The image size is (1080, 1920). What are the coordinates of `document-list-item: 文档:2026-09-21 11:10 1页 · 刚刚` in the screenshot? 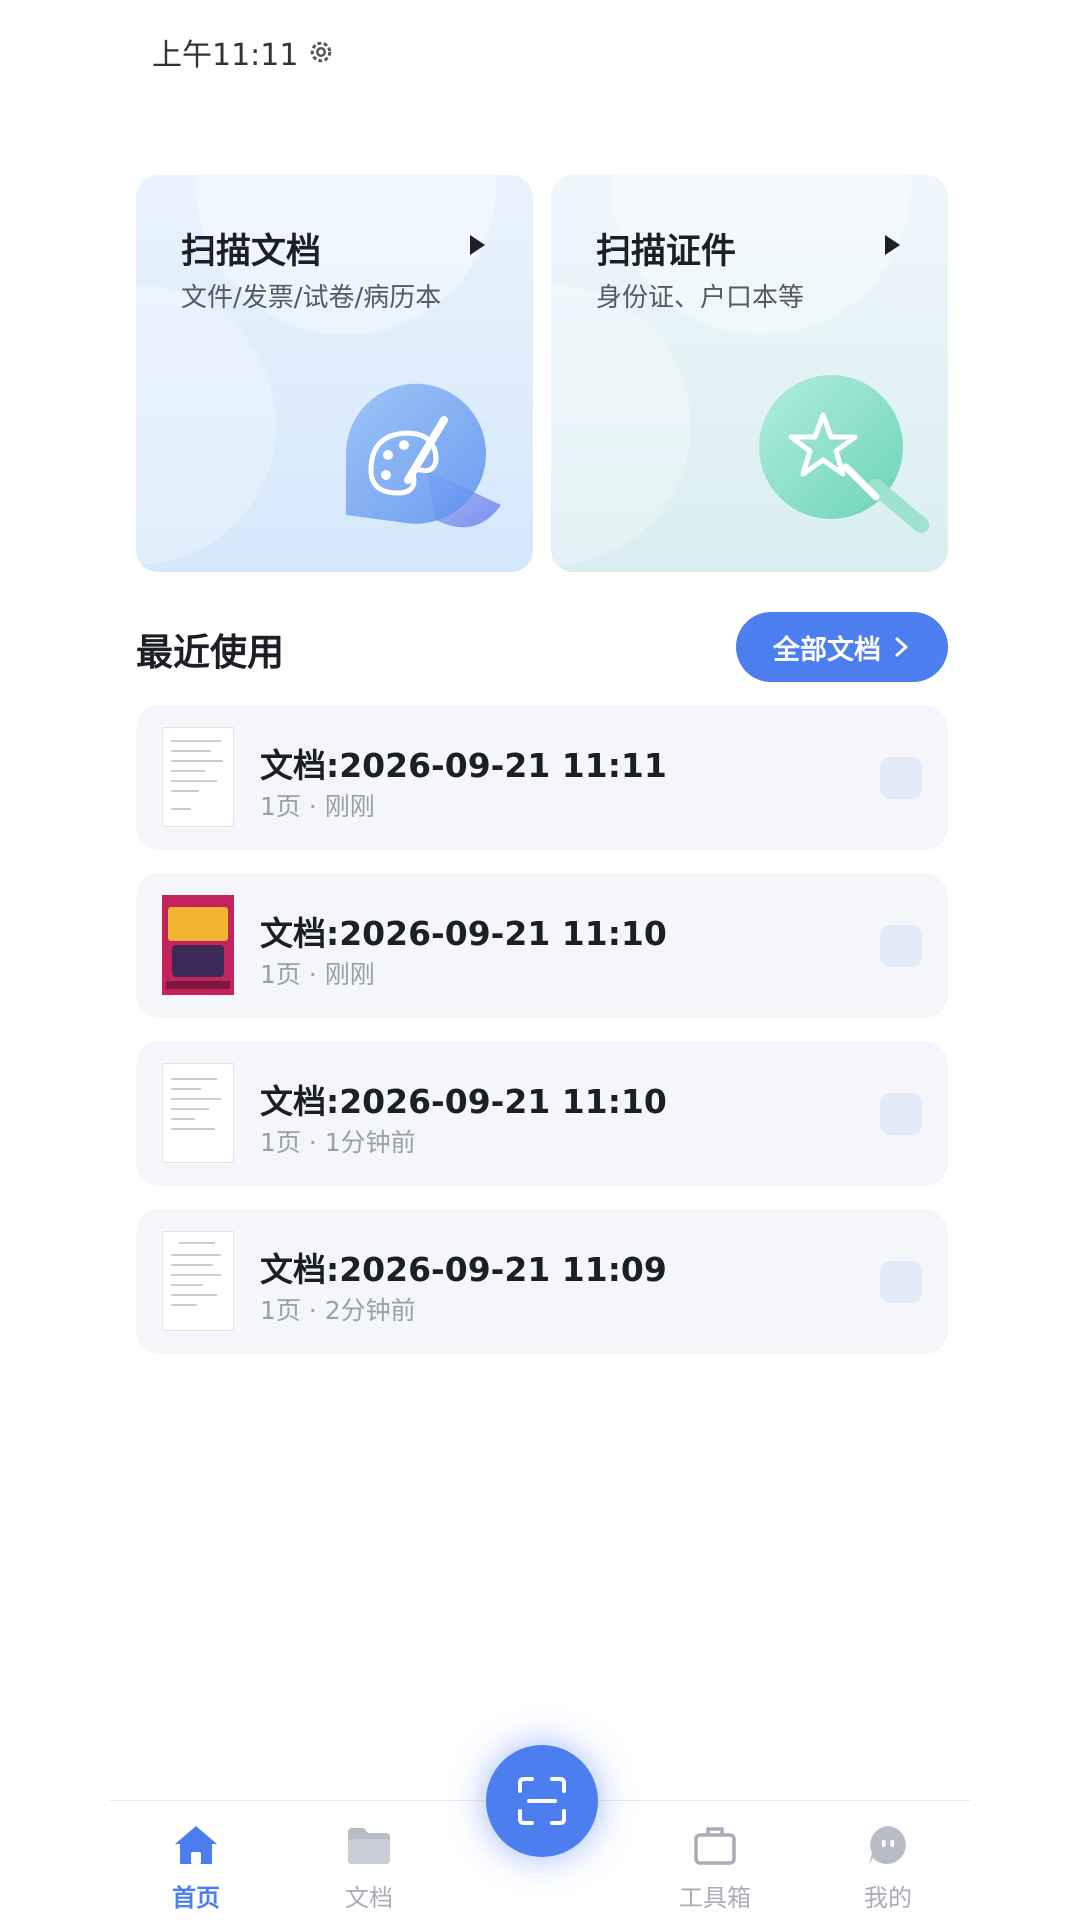 It's located at (542, 945).